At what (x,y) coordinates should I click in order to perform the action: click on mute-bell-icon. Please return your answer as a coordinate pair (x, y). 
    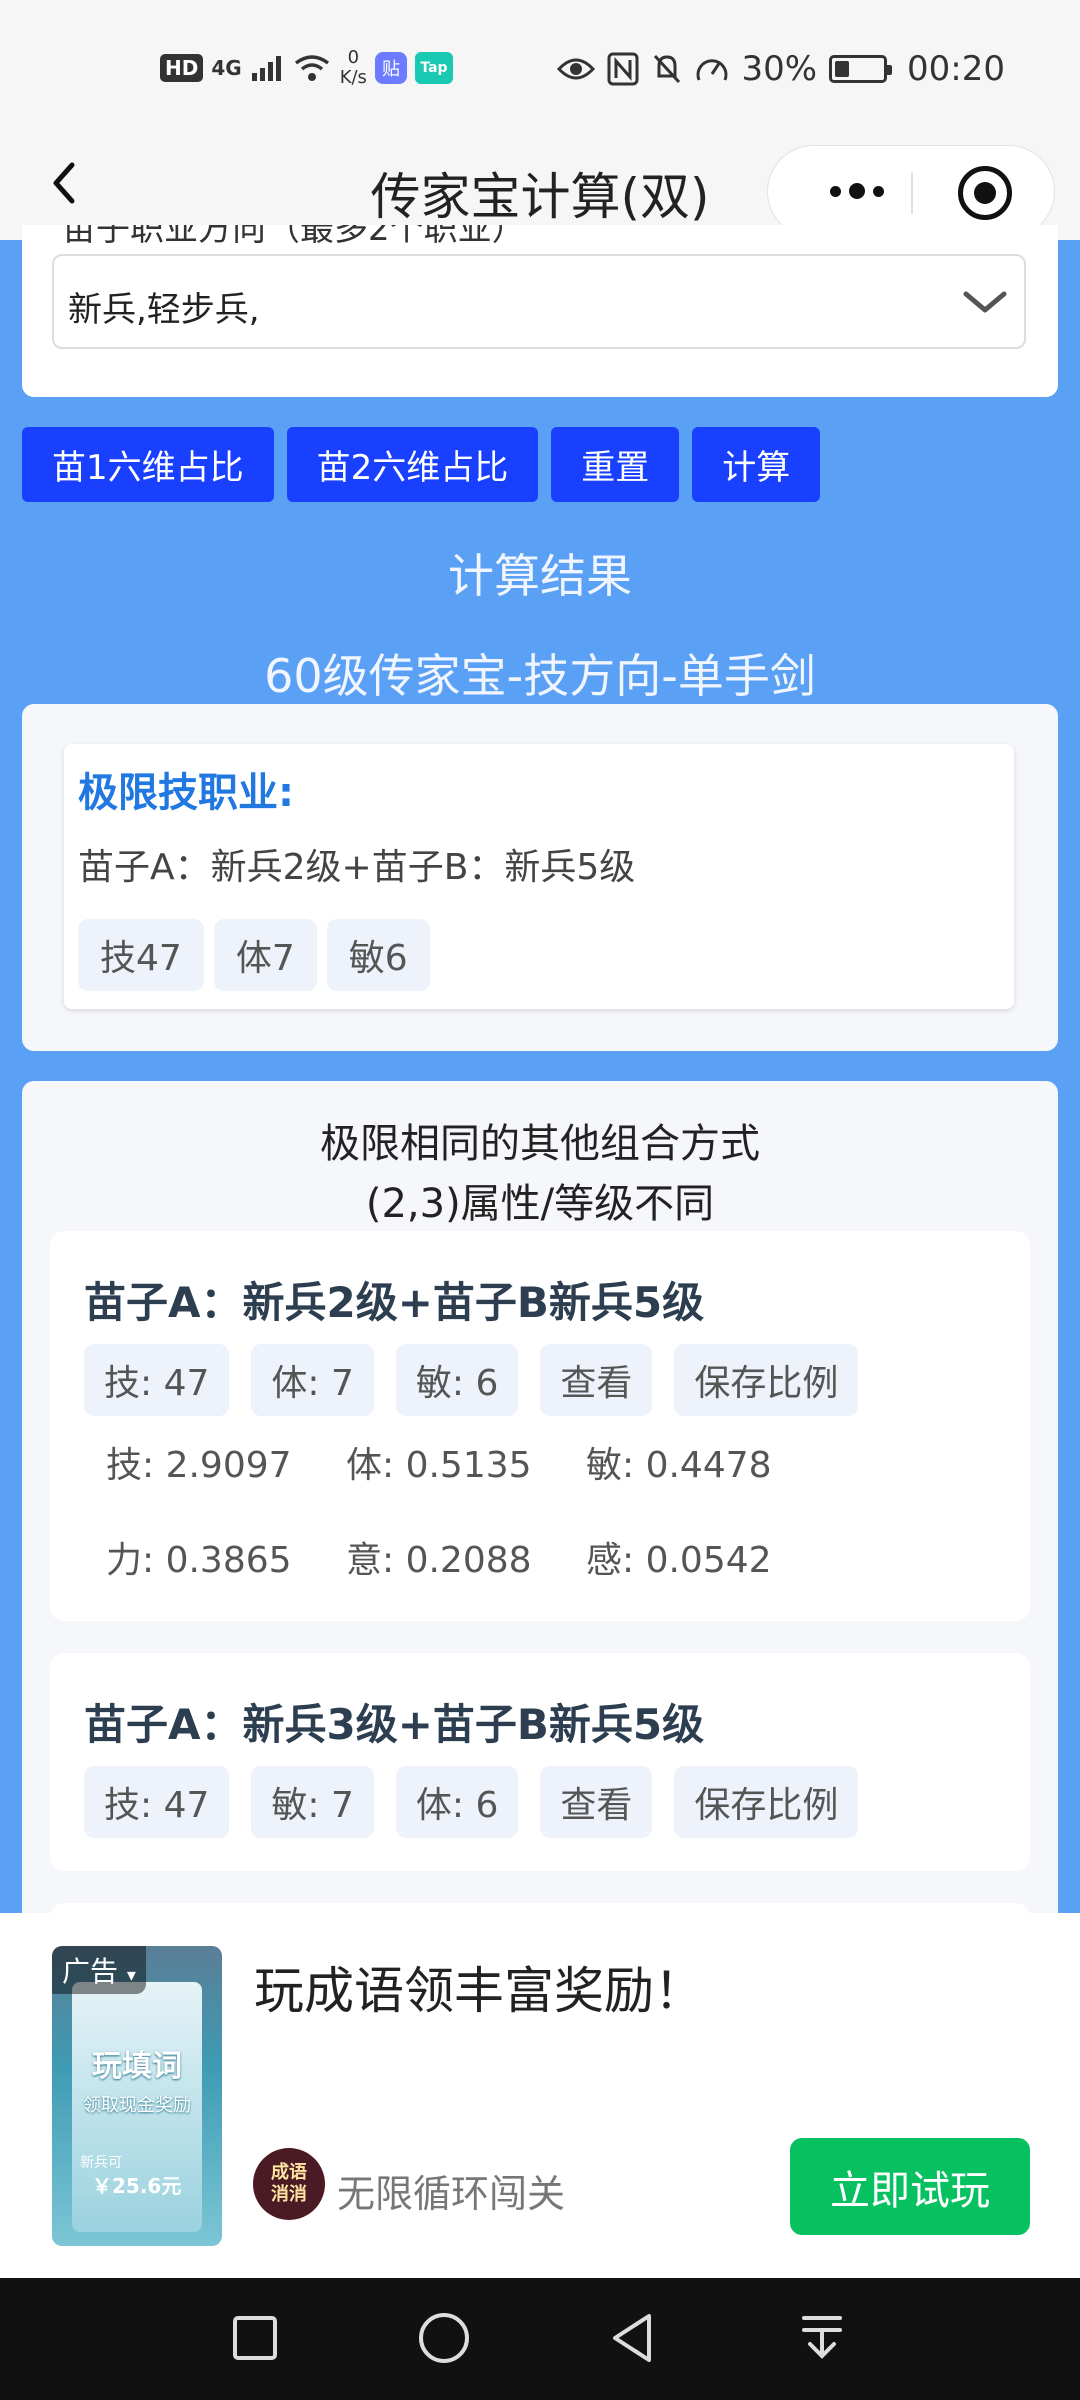
    Looking at the image, I should click on (667, 69).